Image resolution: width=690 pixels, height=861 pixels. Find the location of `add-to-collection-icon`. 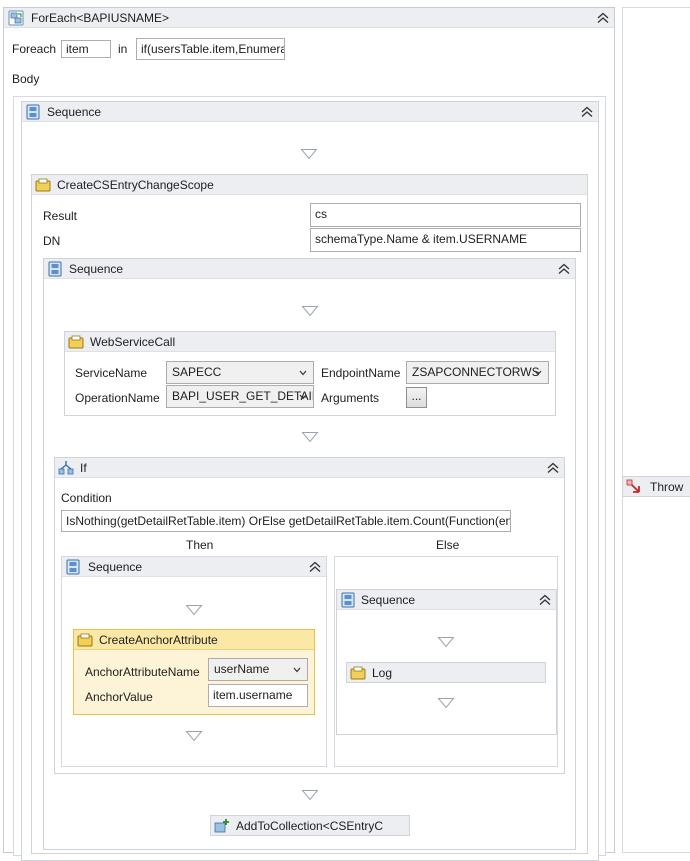

add-to-collection-icon is located at coordinates (221, 826).